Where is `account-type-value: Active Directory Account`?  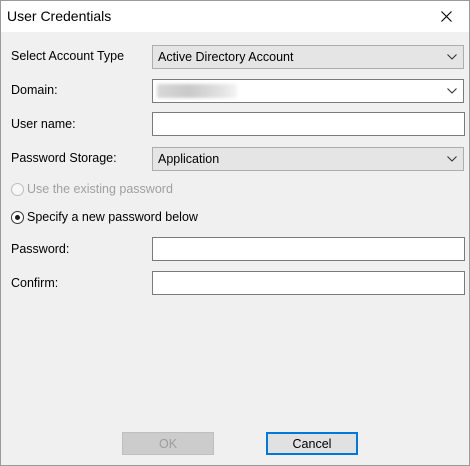 account-type-value: Active Directory Account is located at coordinates (226, 57).